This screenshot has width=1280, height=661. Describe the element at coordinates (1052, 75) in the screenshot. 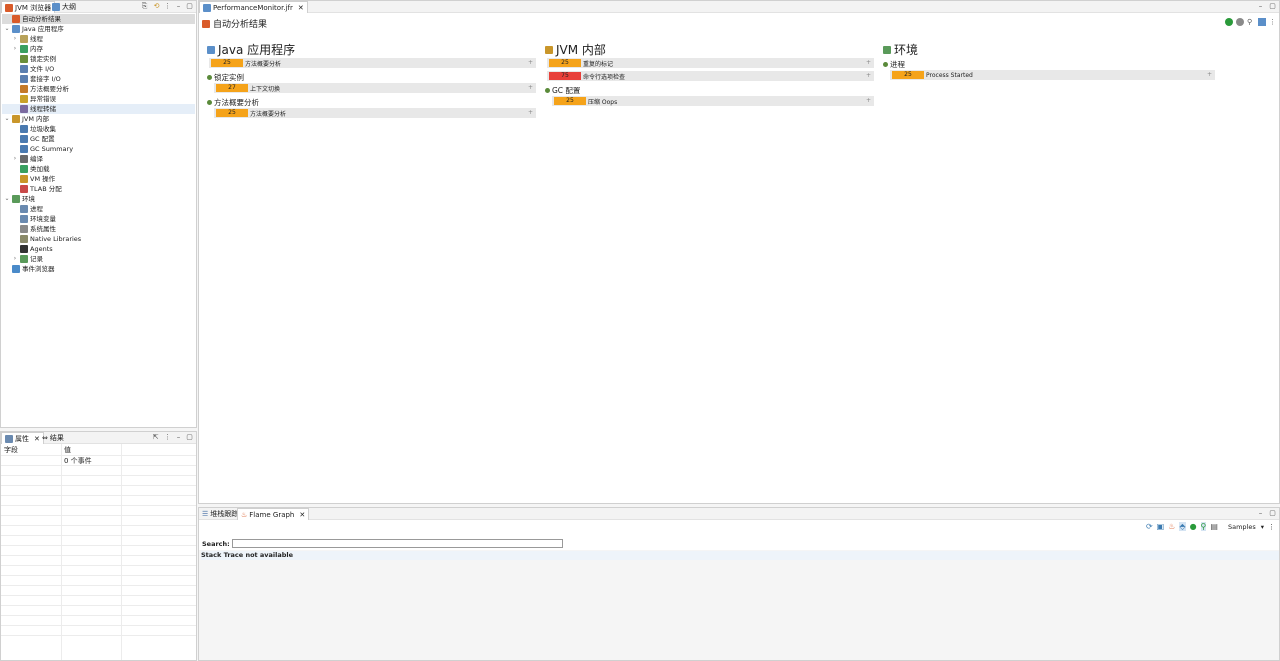

I see `result-row: 25 Process Started +` at that location.